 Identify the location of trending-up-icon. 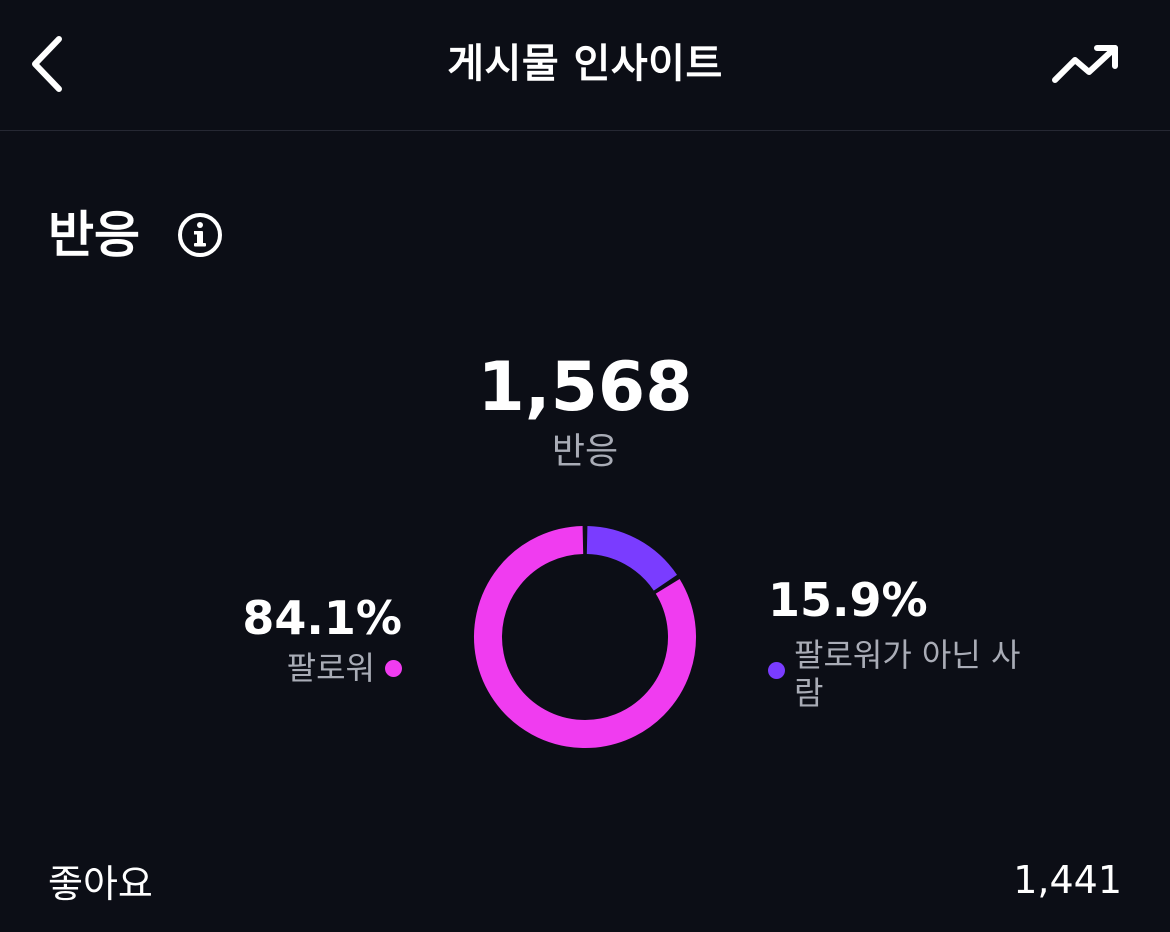
(1085, 64).